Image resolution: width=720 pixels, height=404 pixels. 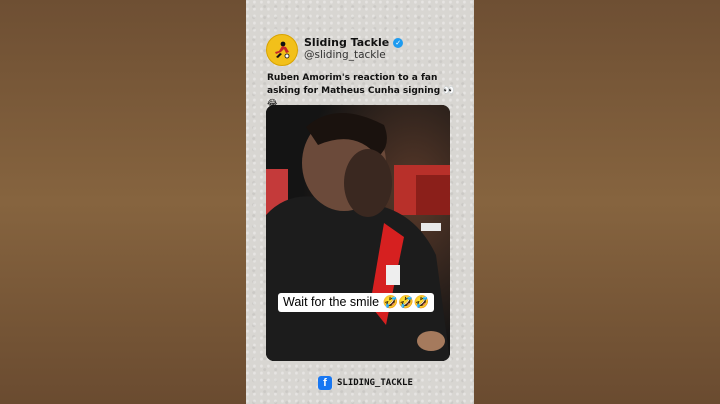 I want to click on avatar, so click(x=282, y=50).